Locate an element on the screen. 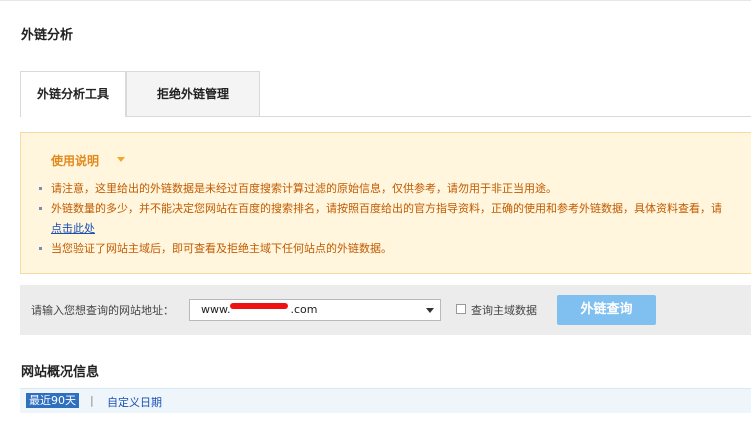 This screenshot has width=751, height=437. tab-disavow-management: 拒绝外链管理 is located at coordinates (193, 93).